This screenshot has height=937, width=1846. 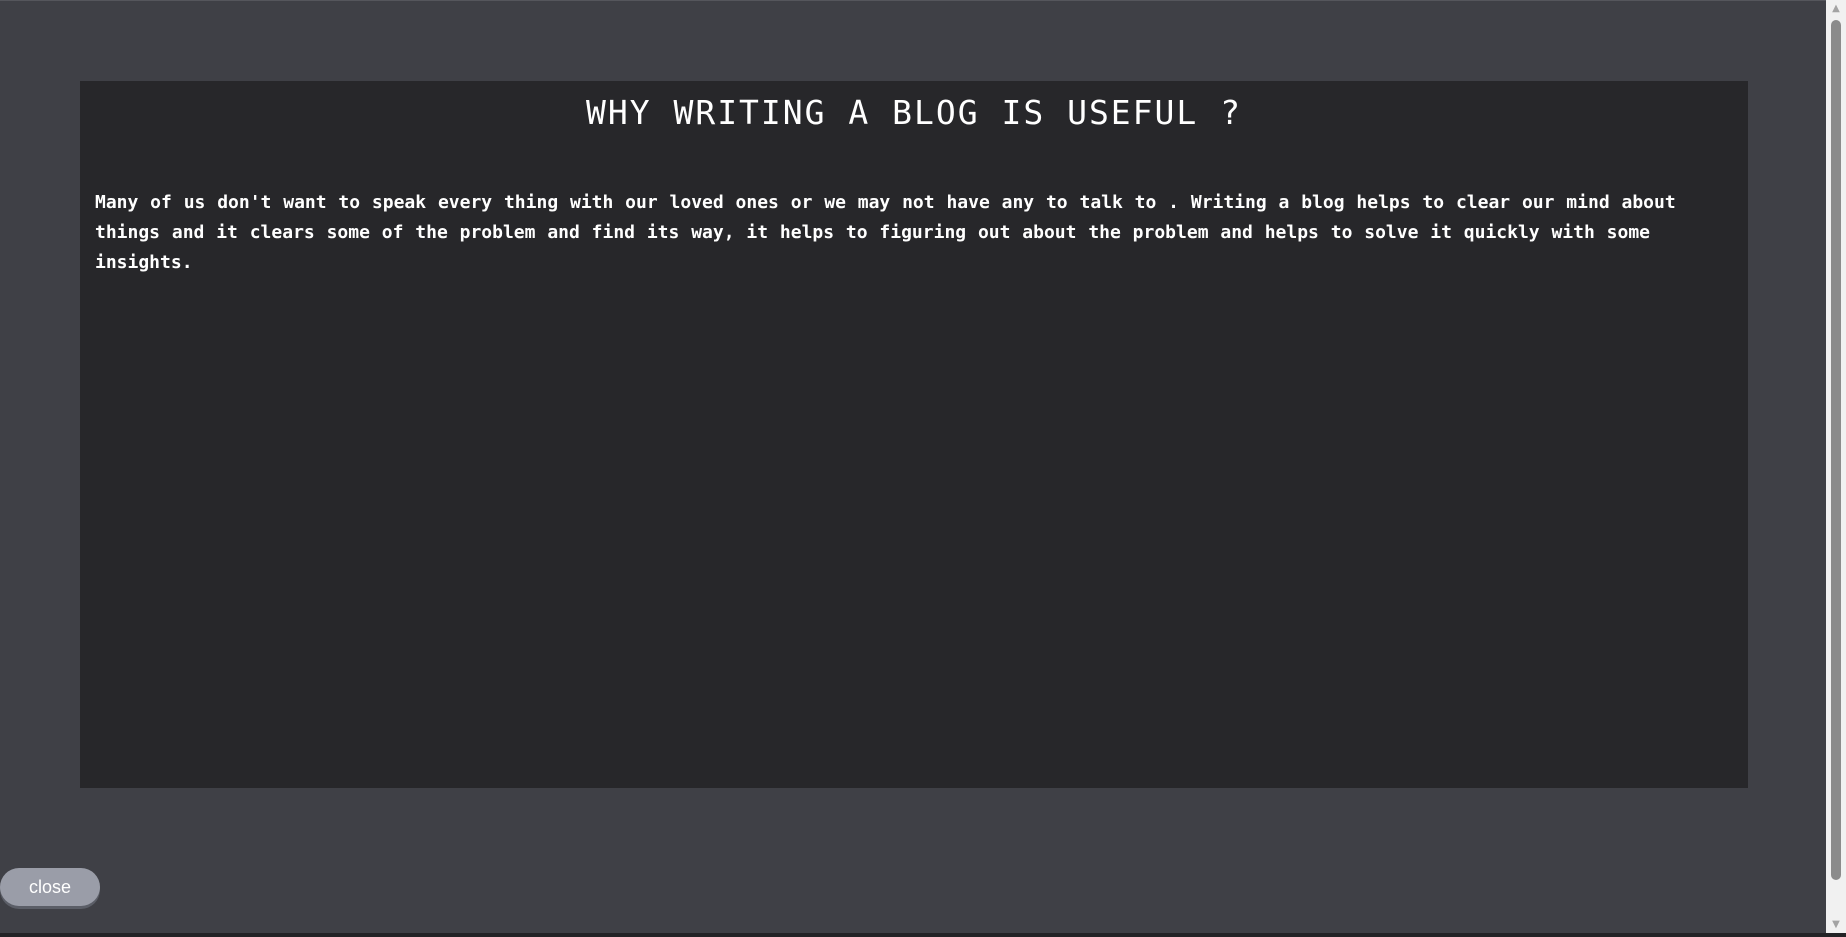 I want to click on scrollbar-thumb, so click(x=1836, y=450).